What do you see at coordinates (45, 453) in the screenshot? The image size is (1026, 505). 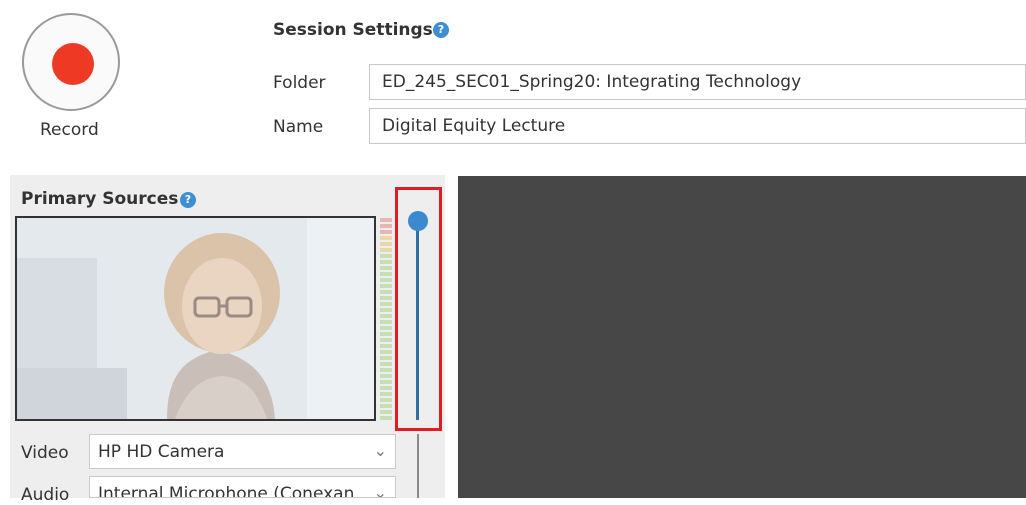 I see `video-label: Video` at bounding box center [45, 453].